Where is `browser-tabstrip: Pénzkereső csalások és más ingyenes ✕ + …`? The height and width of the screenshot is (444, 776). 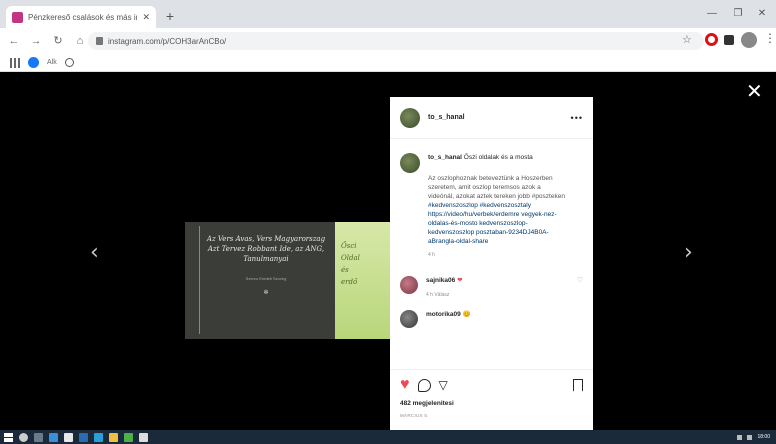
browser-tabstrip: Pénzkereső csalások és más ingyenes ✕ + … is located at coordinates (388, 14).